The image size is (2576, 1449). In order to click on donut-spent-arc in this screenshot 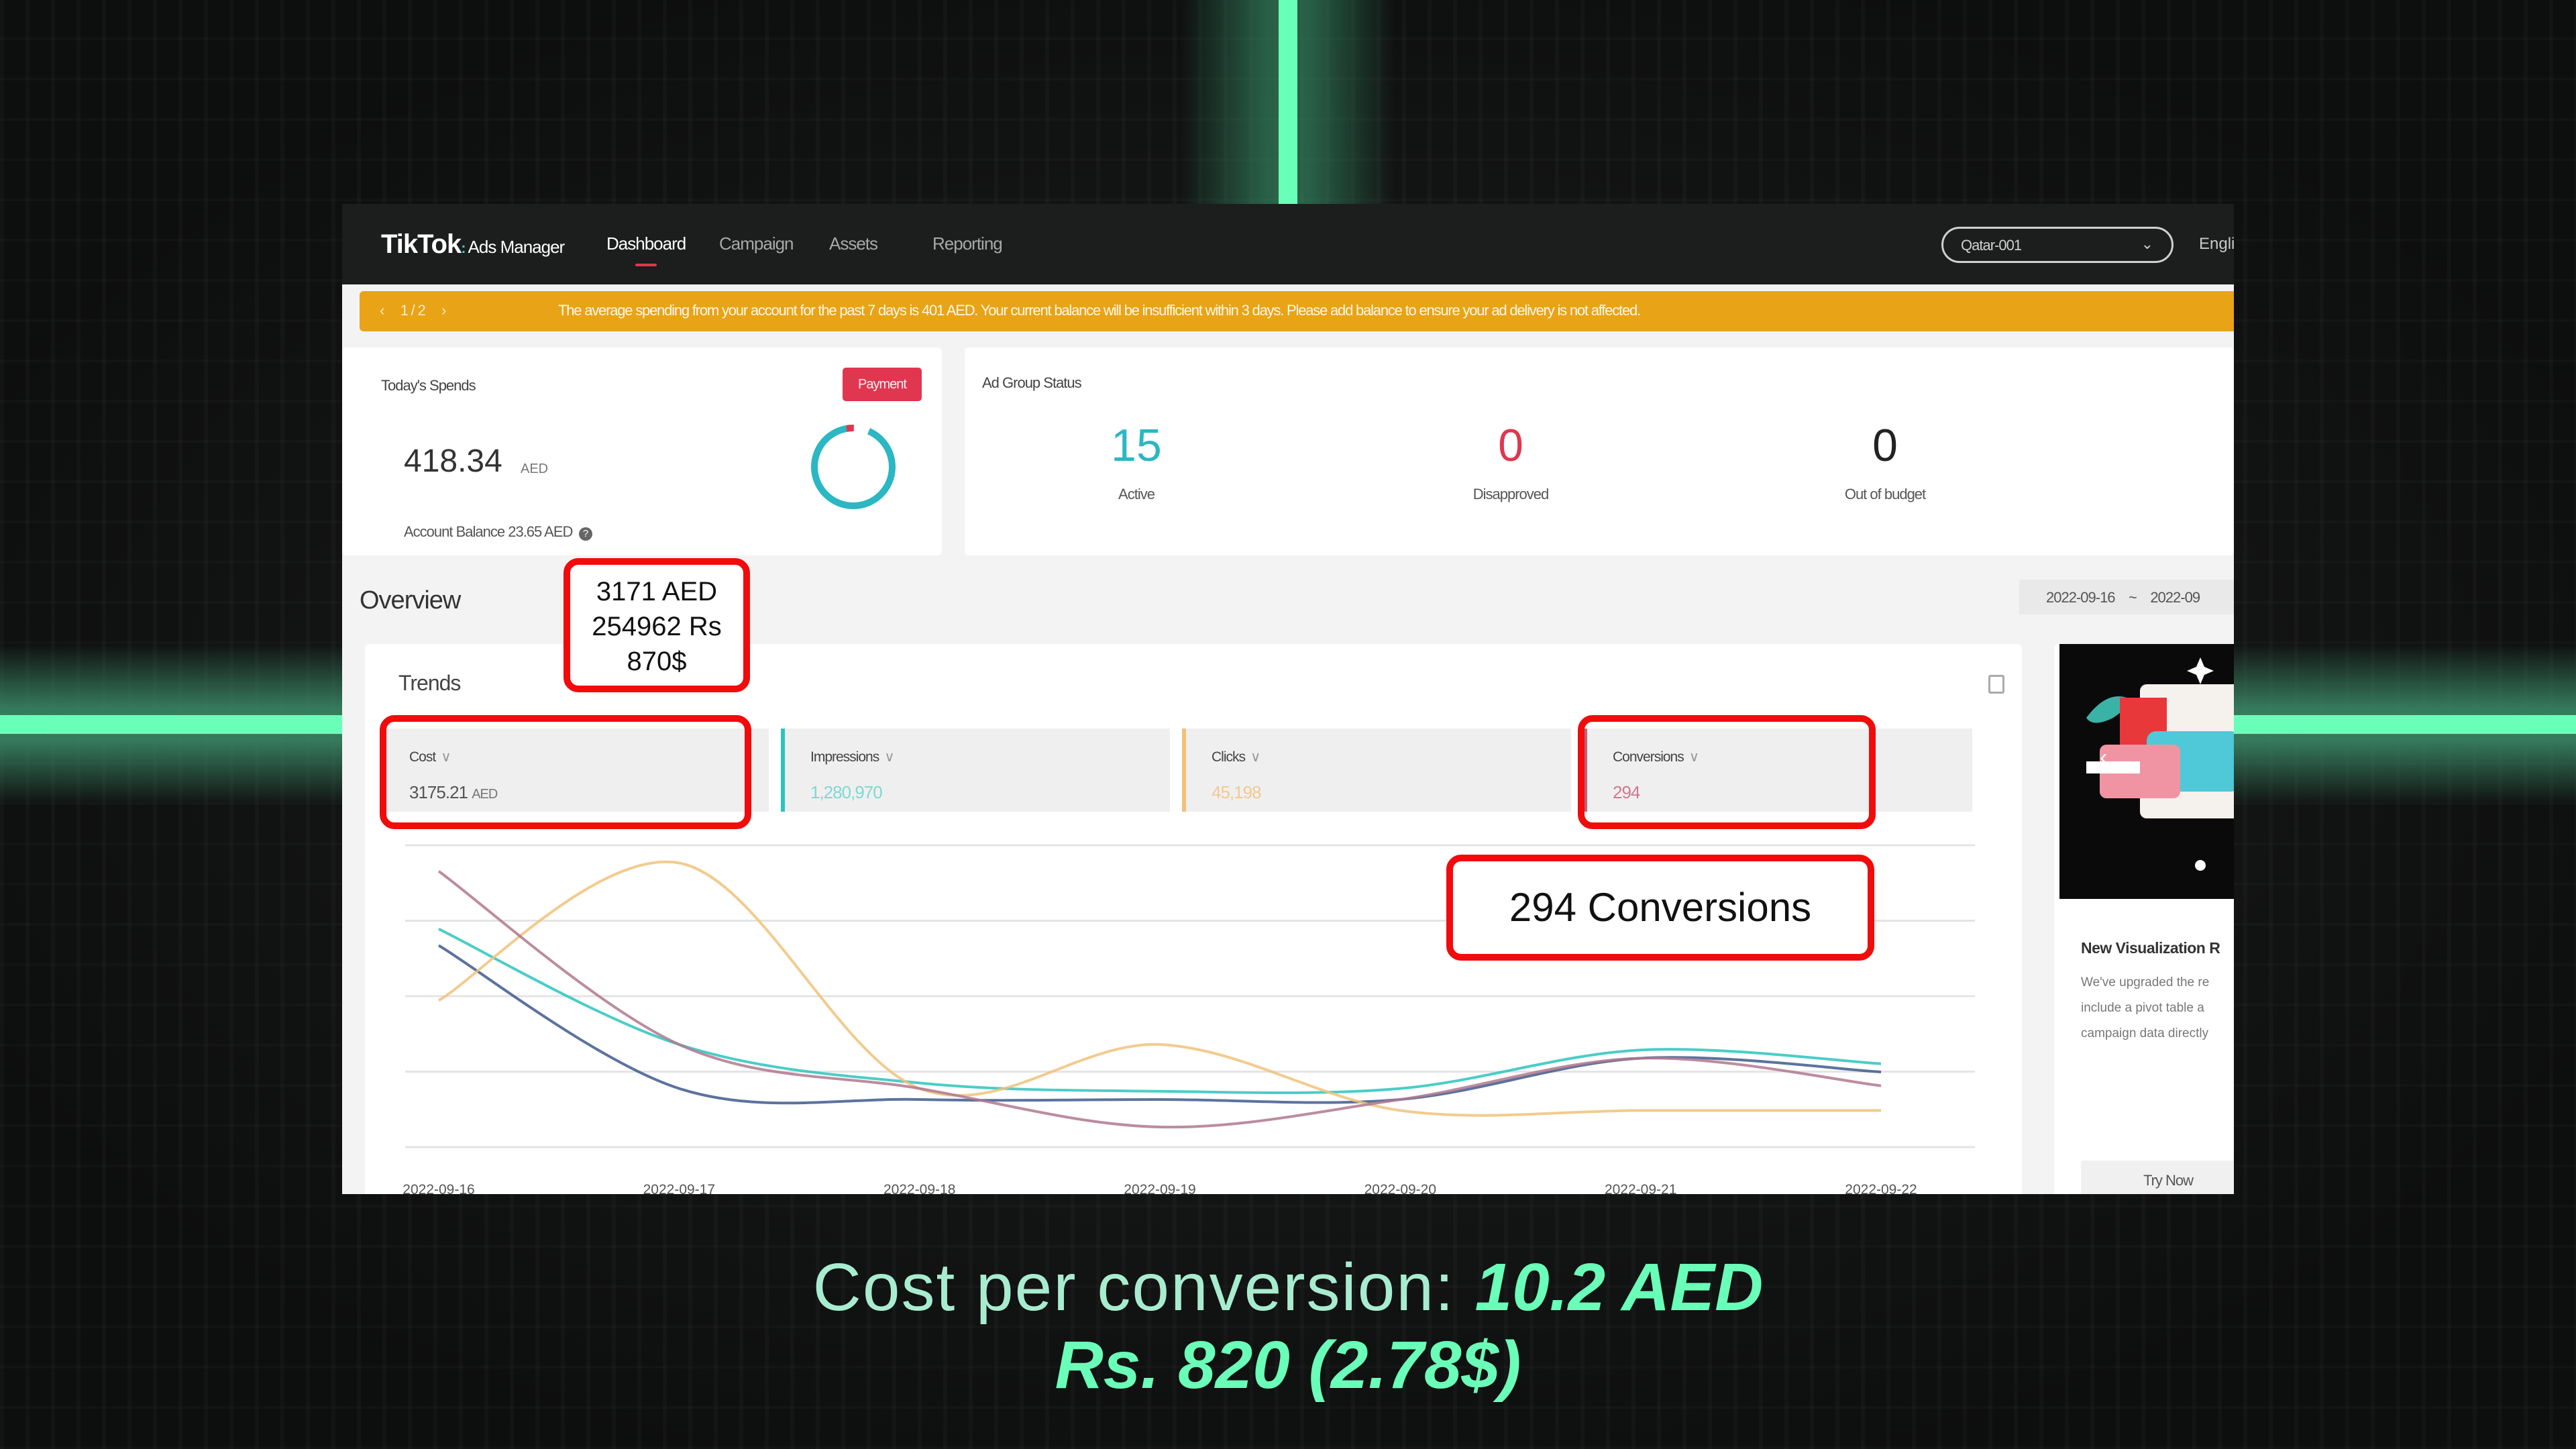, I will do `click(853, 467)`.